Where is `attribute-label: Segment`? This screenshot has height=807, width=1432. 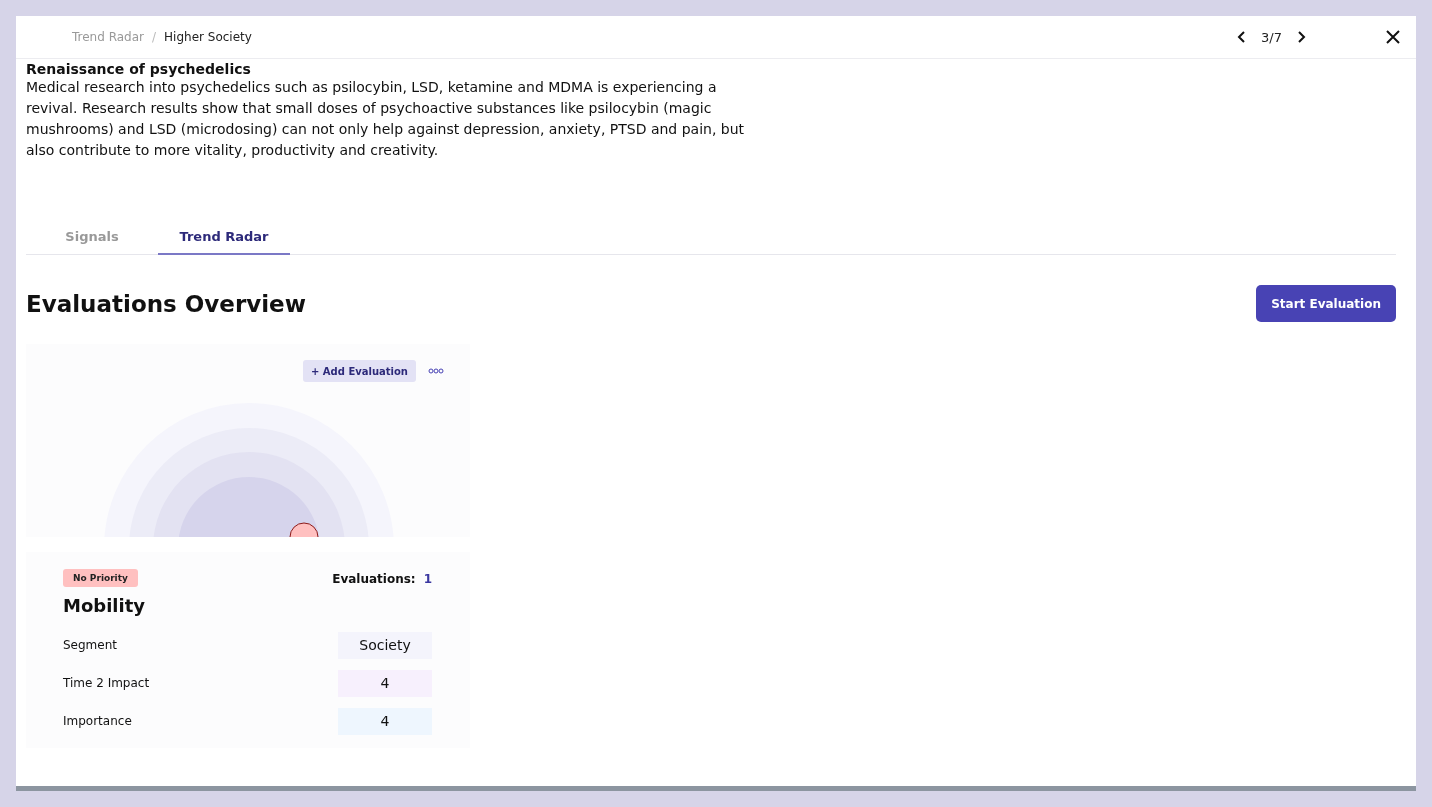 attribute-label: Segment is located at coordinates (90, 645).